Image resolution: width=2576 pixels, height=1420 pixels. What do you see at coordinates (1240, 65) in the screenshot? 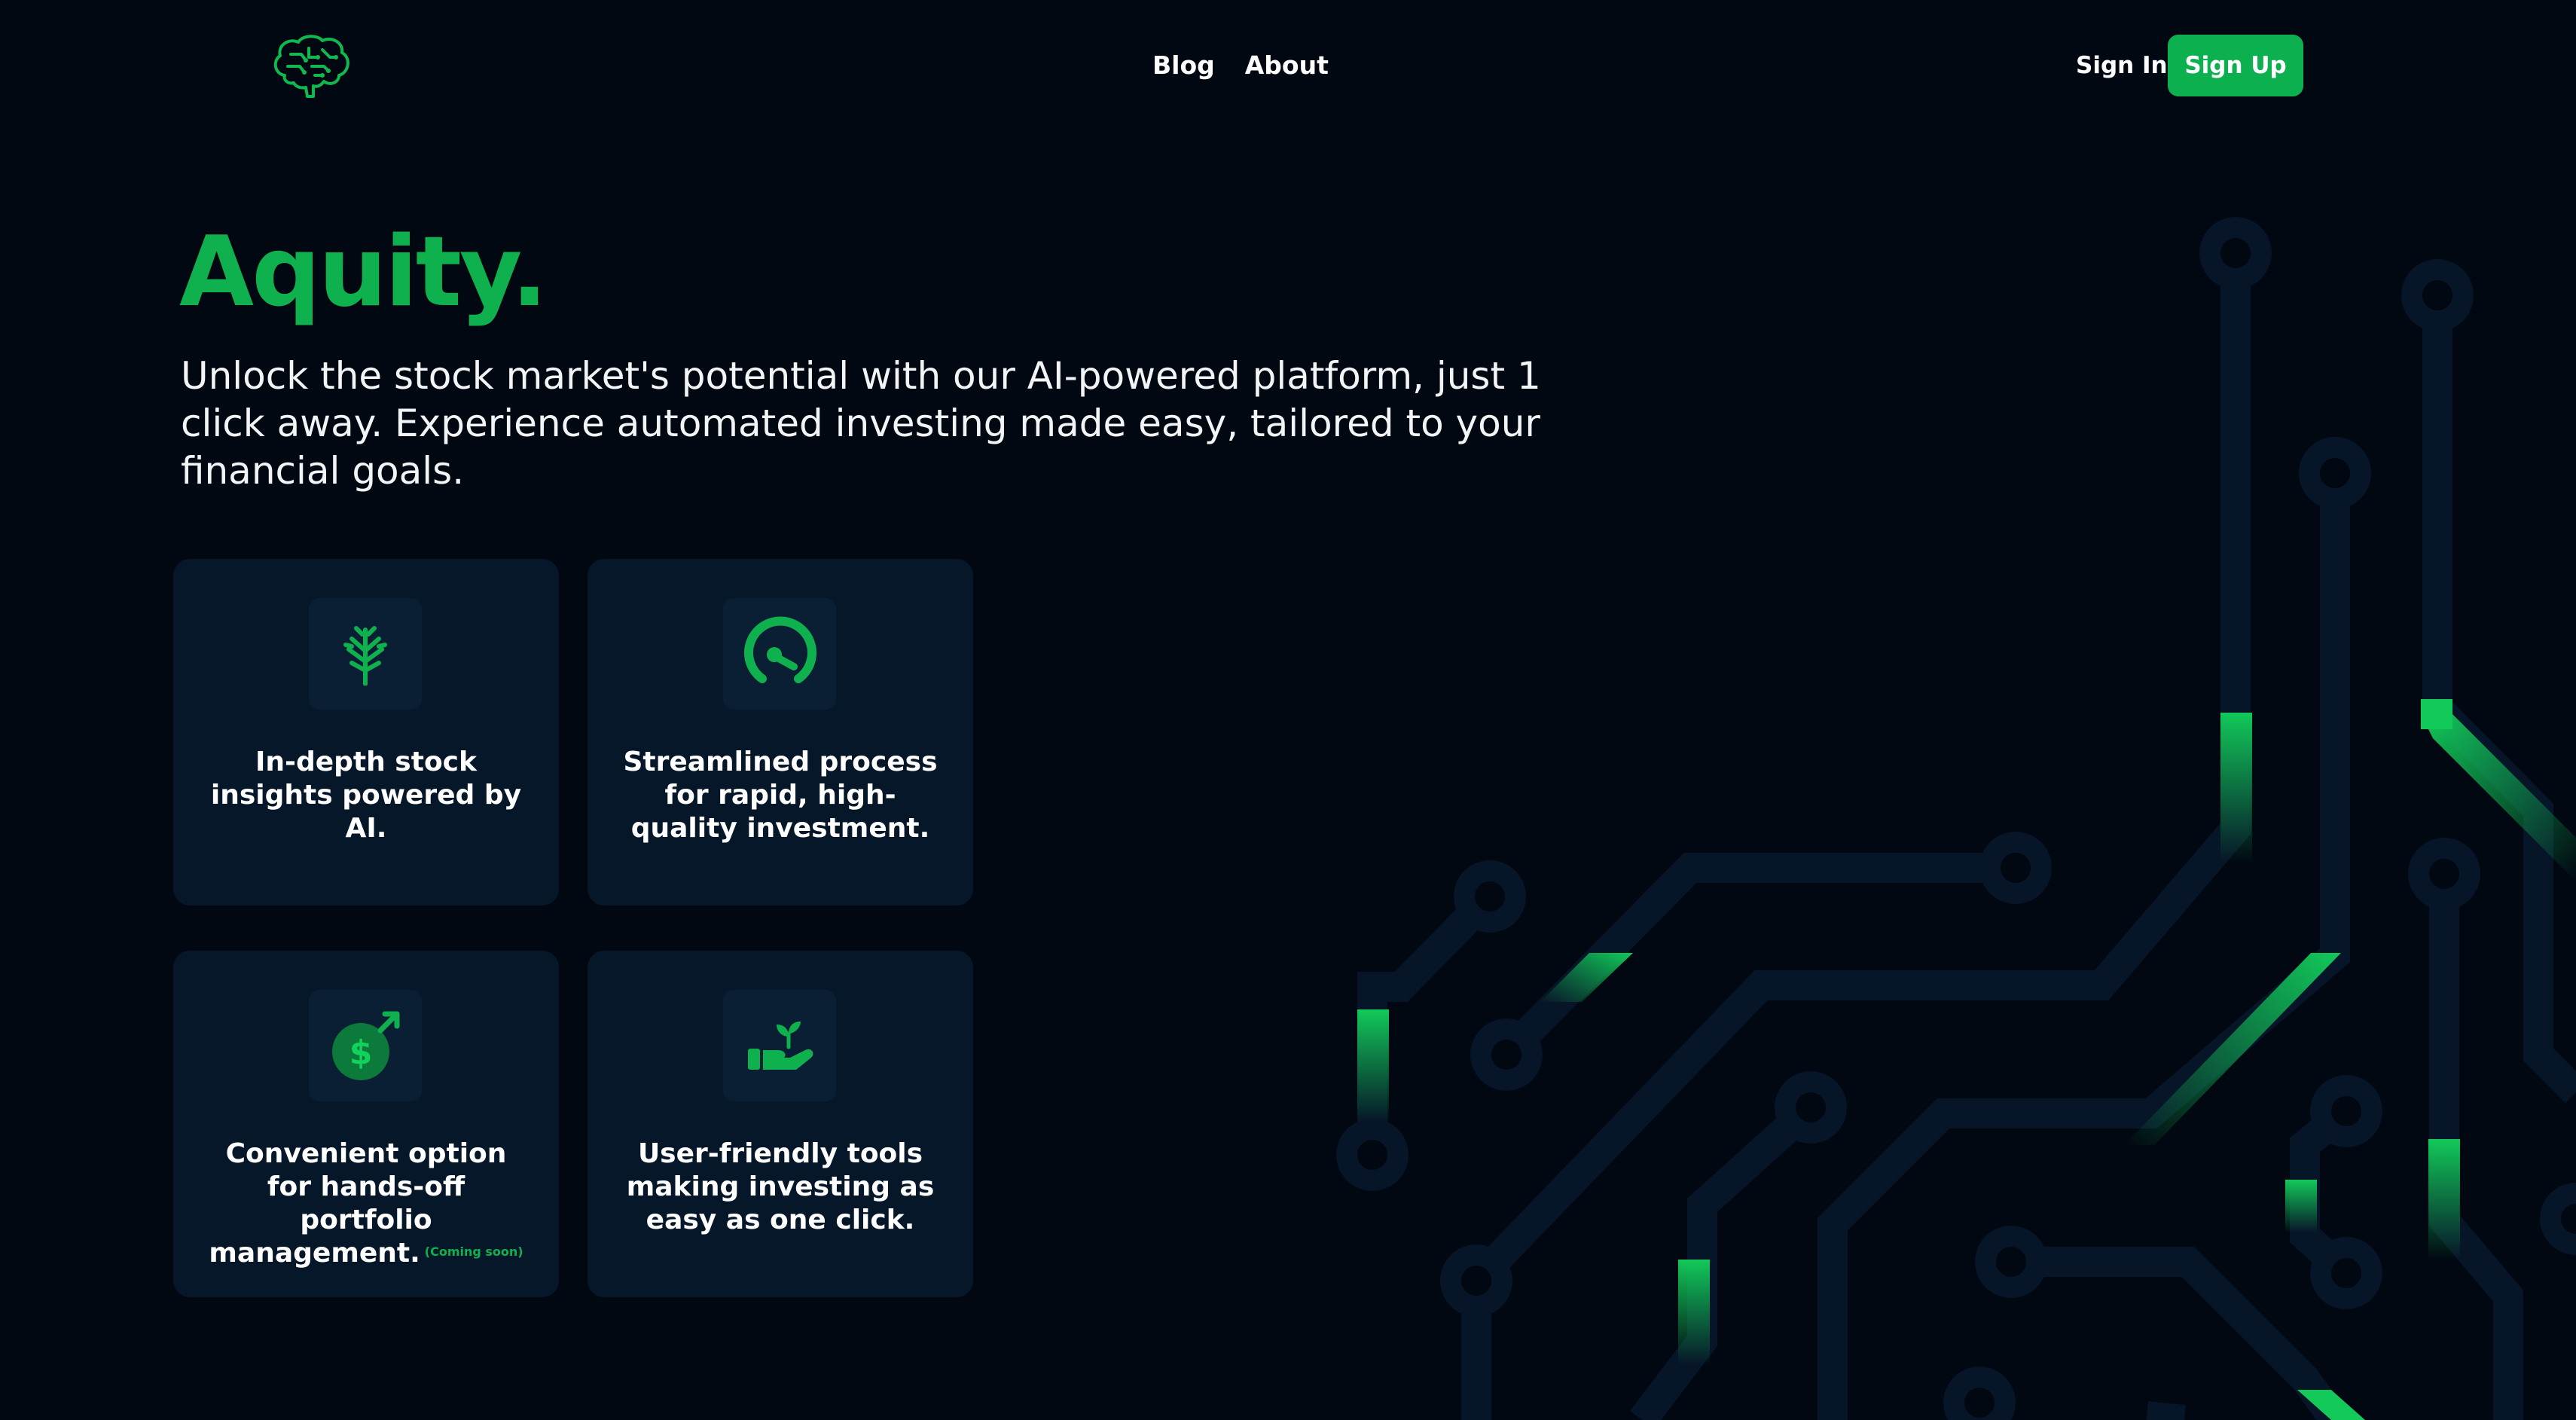
I see `nav-links: Blog About` at bounding box center [1240, 65].